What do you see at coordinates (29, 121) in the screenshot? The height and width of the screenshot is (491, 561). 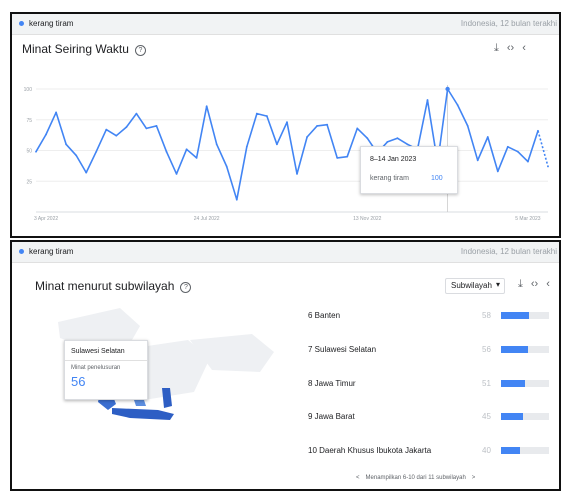 I see `y-tick-label: 75` at bounding box center [29, 121].